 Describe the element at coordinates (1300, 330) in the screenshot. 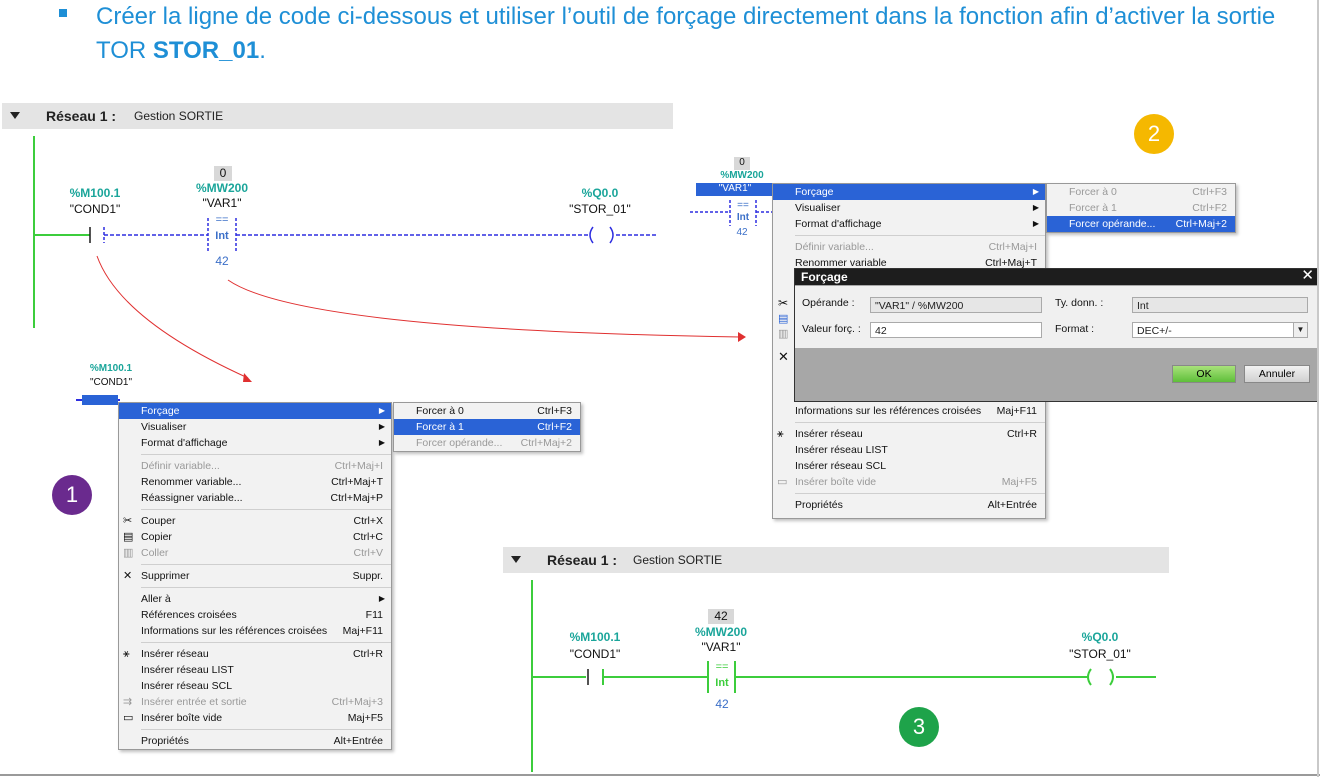

I see `chevron-down-icon: ▼` at that location.